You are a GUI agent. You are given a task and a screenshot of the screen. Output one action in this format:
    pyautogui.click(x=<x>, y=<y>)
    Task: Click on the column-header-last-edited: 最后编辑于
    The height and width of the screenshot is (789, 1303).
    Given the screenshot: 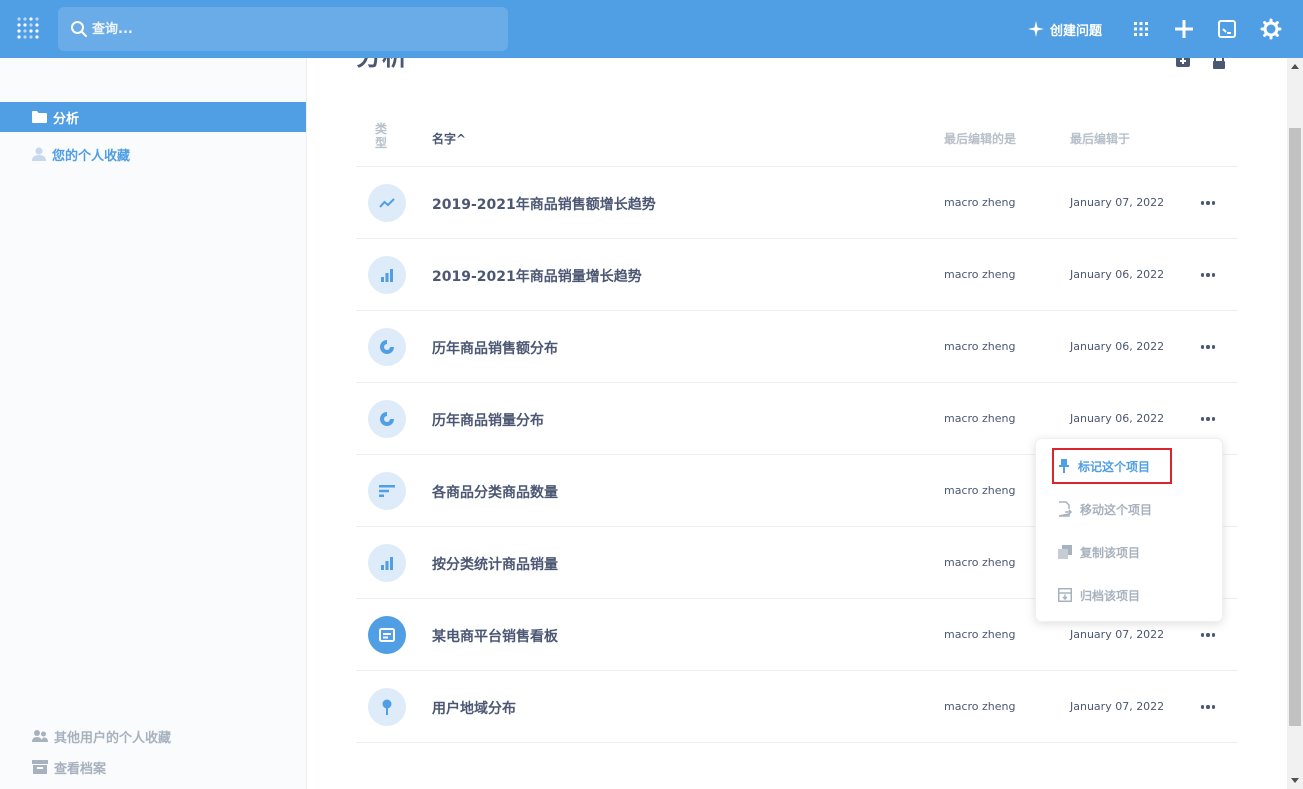 What is the action you would take?
    pyautogui.click(x=1100, y=139)
    